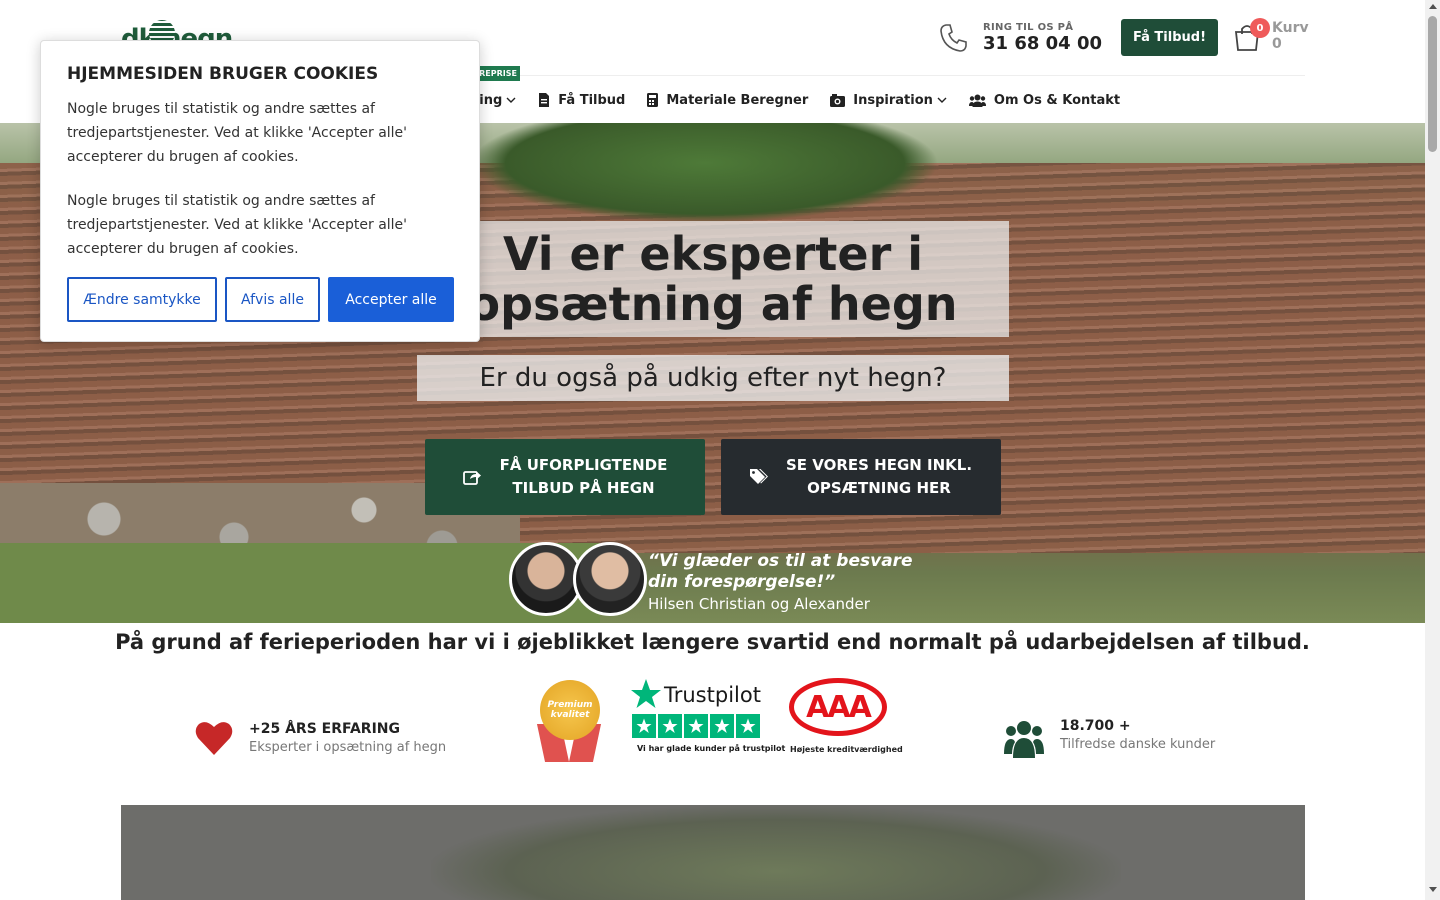 The image size is (1440, 900). What do you see at coordinates (592, 100) in the screenshot?
I see `nav-item-label: Få Tilbud` at bounding box center [592, 100].